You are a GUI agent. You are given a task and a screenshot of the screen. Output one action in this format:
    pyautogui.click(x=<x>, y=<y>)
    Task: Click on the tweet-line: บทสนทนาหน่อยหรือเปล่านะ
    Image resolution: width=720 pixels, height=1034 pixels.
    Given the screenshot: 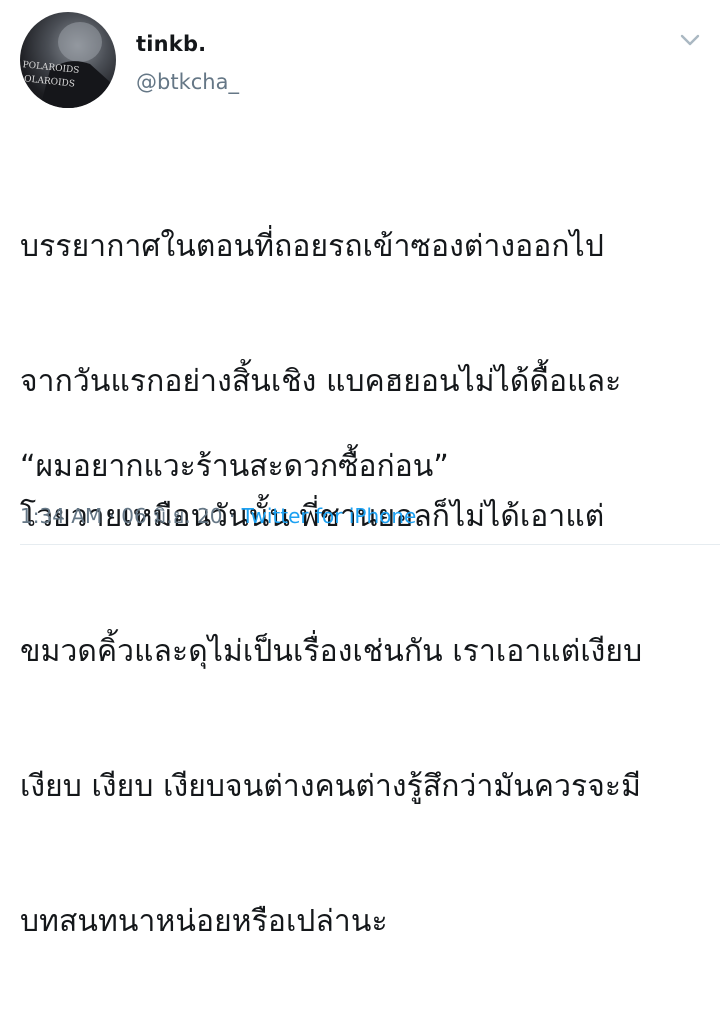 What is the action you would take?
    pyautogui.click(x=204, y=921)
    